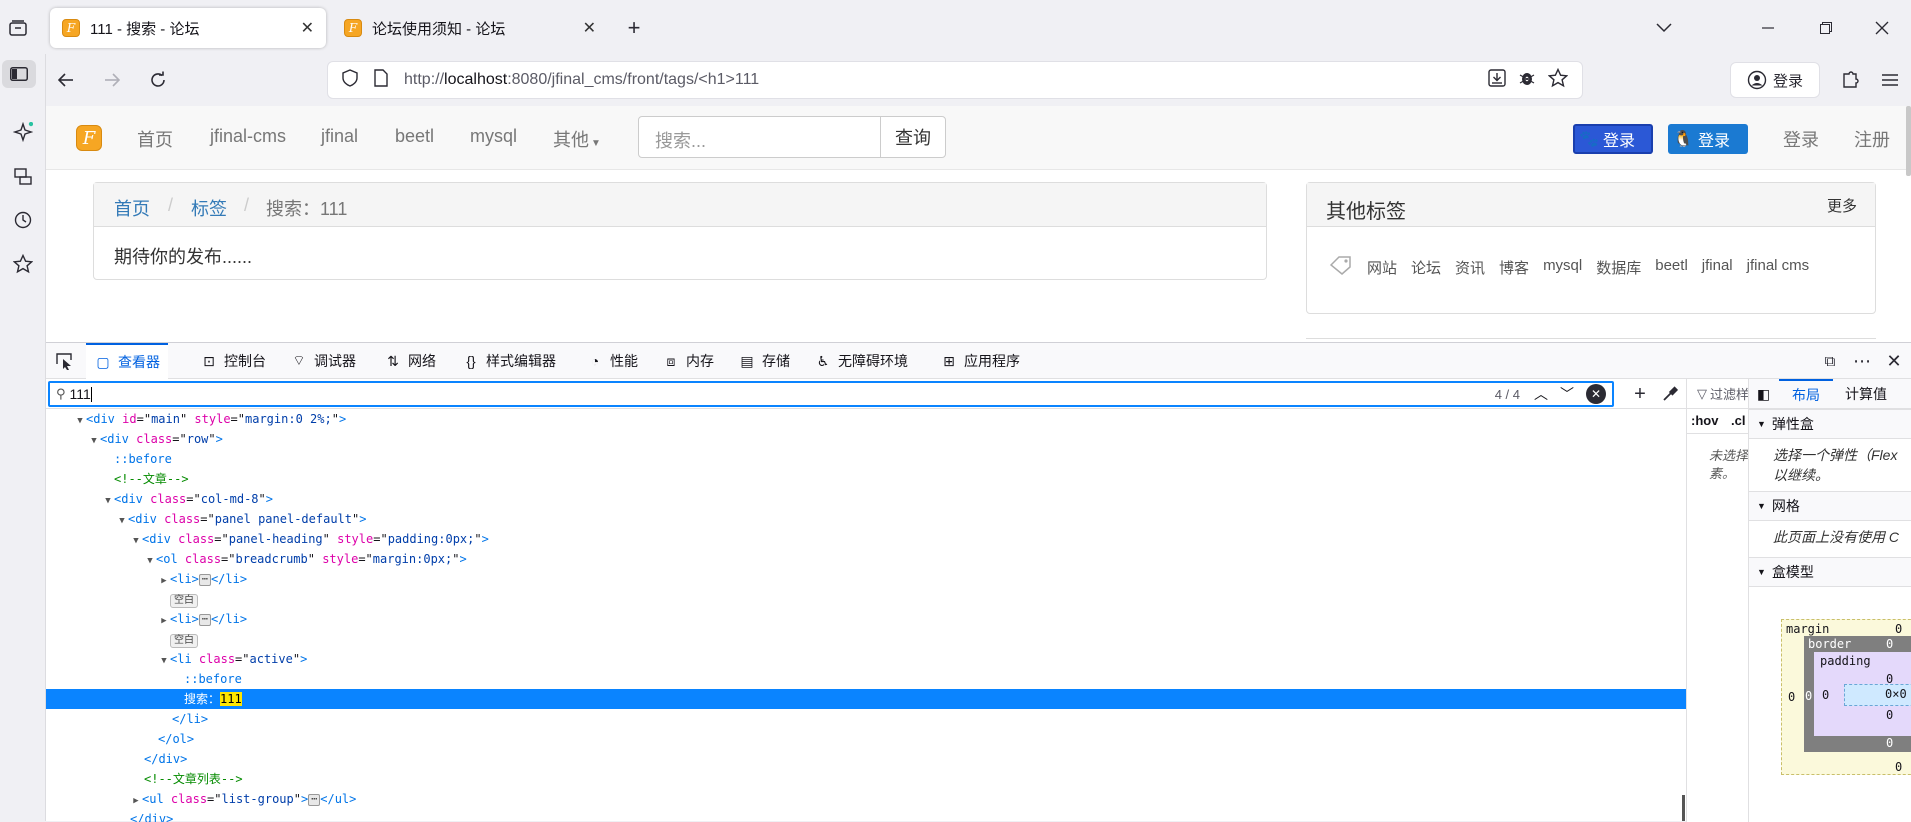 The height and width of the screenshot is (822, 1911). Describe the element at coordinates (1898, 629) in the screenshot. I see `margin-top-value: 0` at that location.